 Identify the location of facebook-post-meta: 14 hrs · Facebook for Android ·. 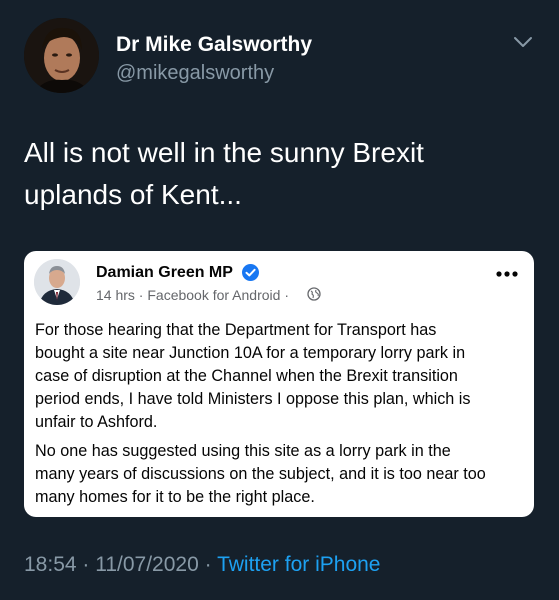
(192, 295).